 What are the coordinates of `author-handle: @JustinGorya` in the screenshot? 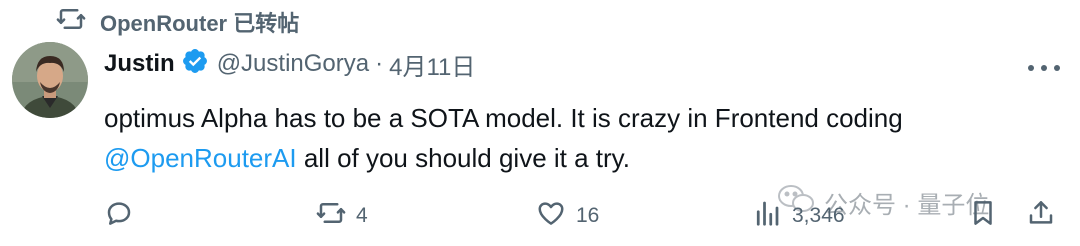 It's located at (293, 64).